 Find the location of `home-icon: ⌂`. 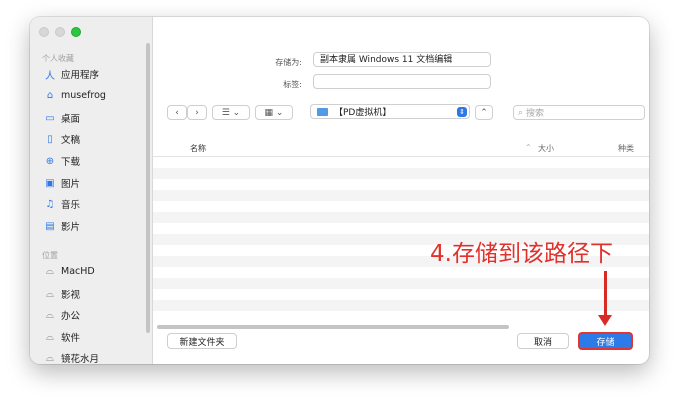

home-icon: ⌂ is located at coordinates (50, 95).